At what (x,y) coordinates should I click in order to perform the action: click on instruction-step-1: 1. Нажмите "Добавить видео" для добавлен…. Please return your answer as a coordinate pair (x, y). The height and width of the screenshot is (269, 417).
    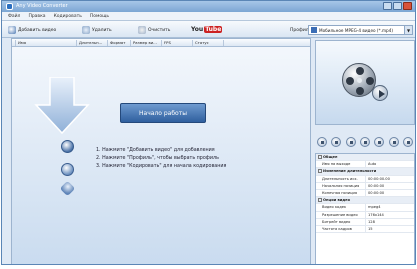
    Looking at the image, I should click on (155, 150).